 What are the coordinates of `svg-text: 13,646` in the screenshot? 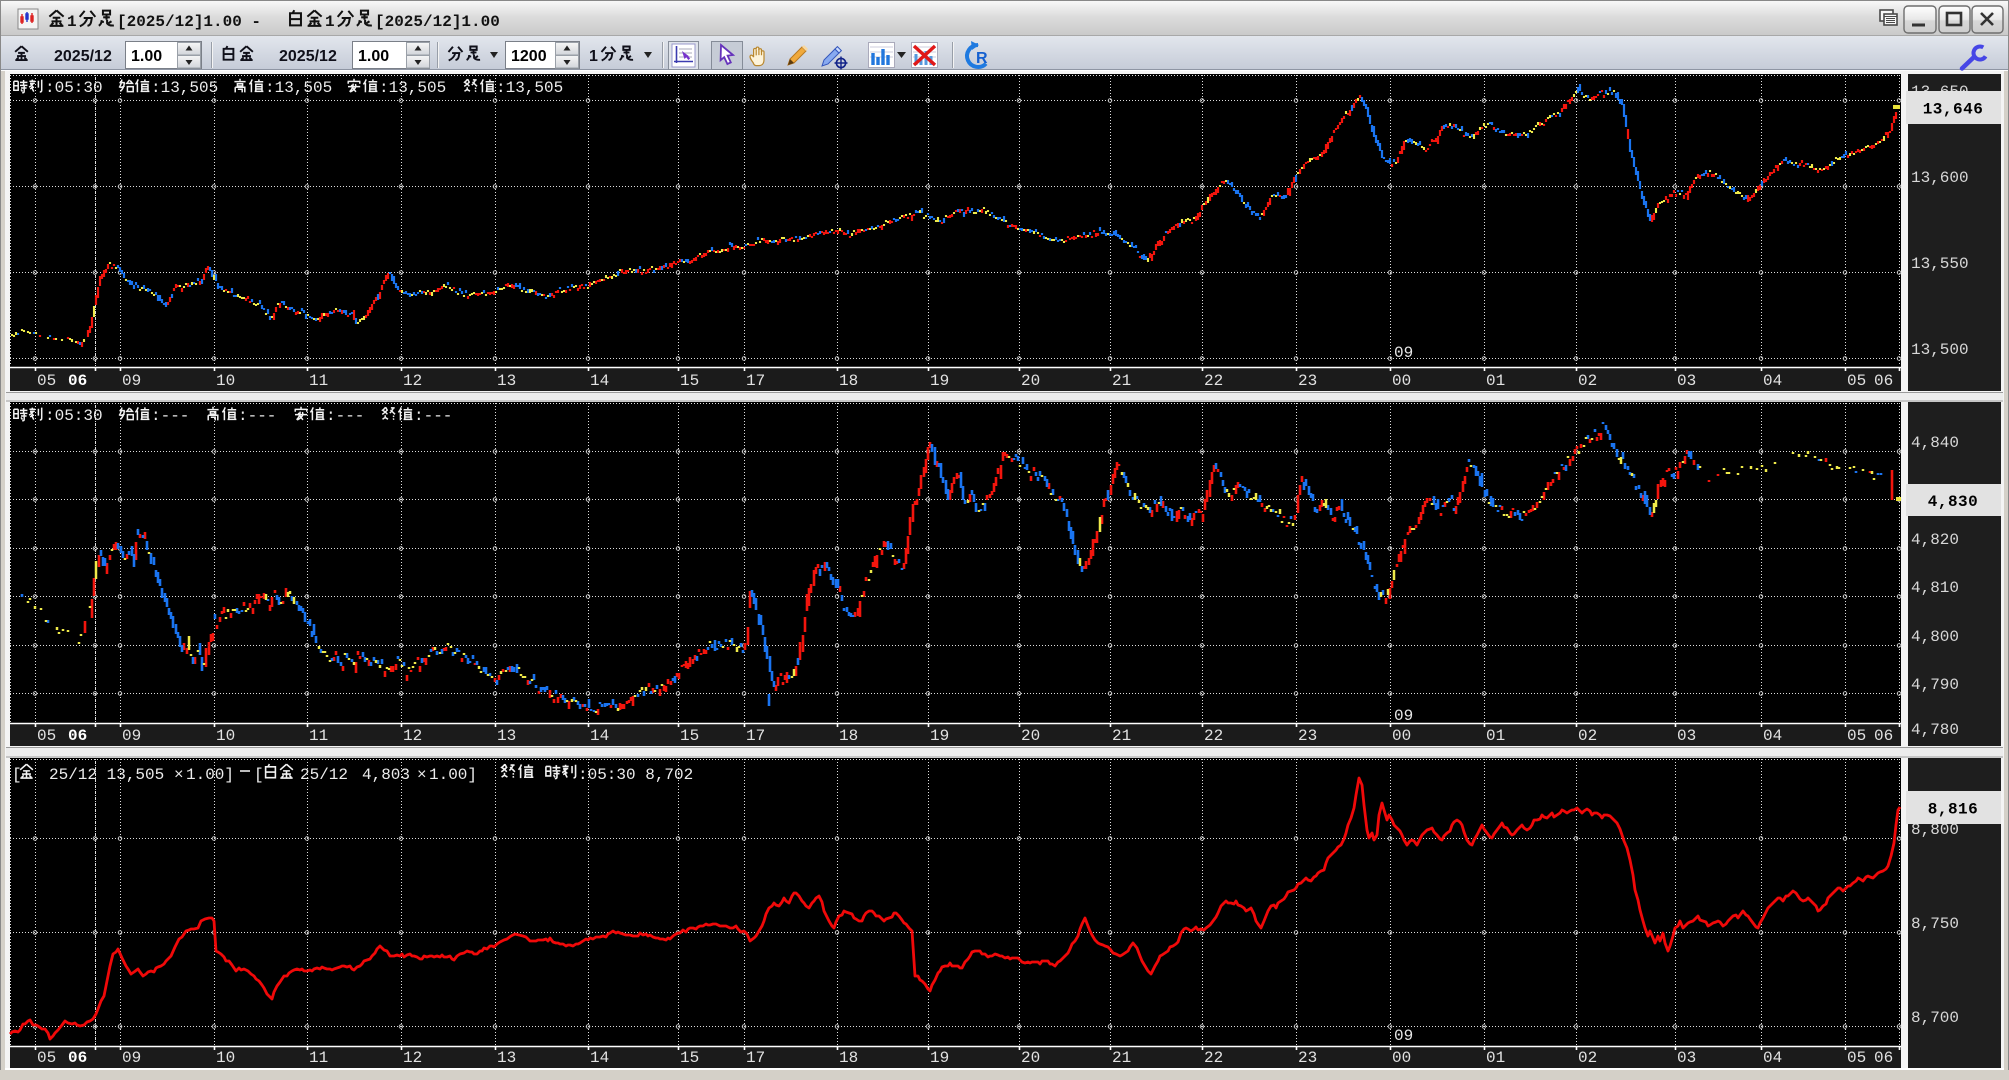 It's located at (1953, 110).